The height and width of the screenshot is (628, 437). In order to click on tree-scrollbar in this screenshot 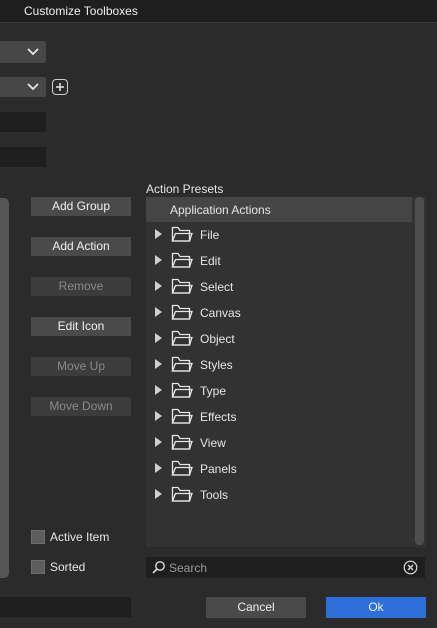, I will do `click(419, 371)`.